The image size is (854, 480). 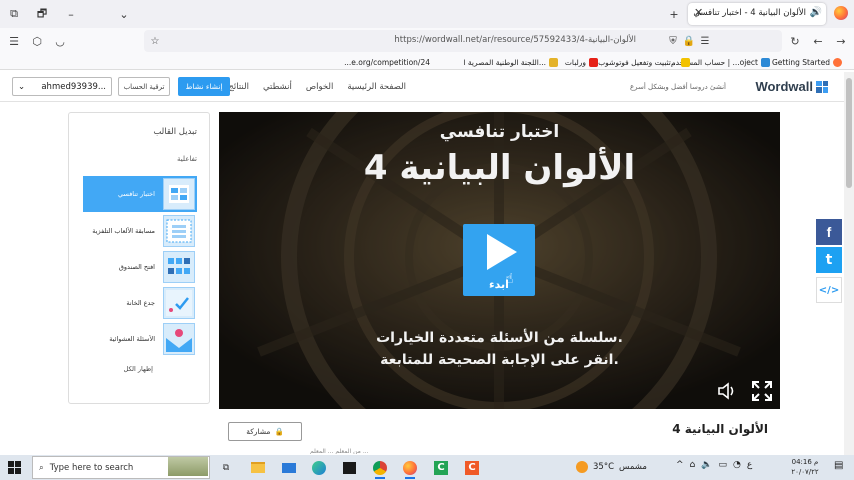 I want to click on fullscreen-icon, so click(x=762, y=391).